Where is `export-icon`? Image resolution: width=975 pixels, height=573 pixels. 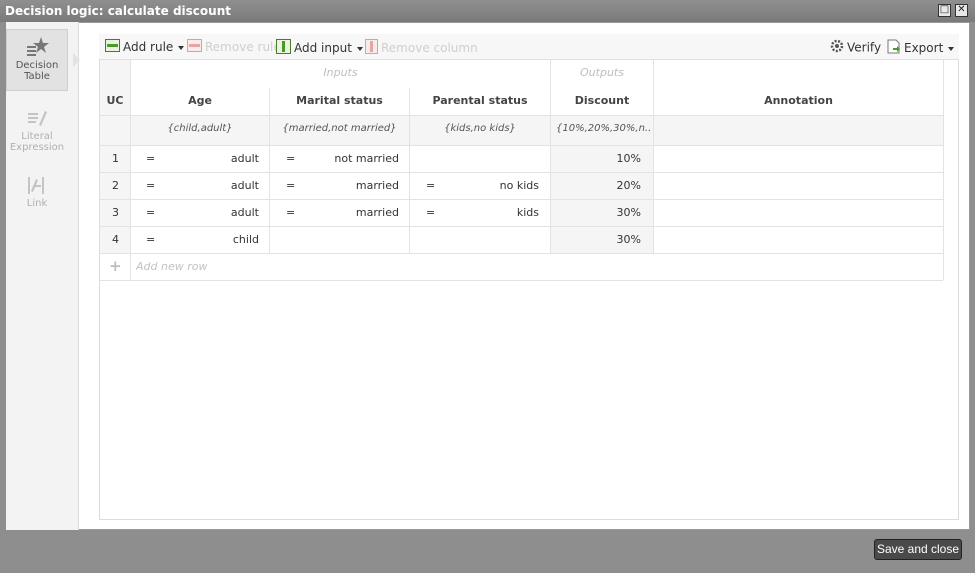
export-icon is located at coordinates (894, 48).